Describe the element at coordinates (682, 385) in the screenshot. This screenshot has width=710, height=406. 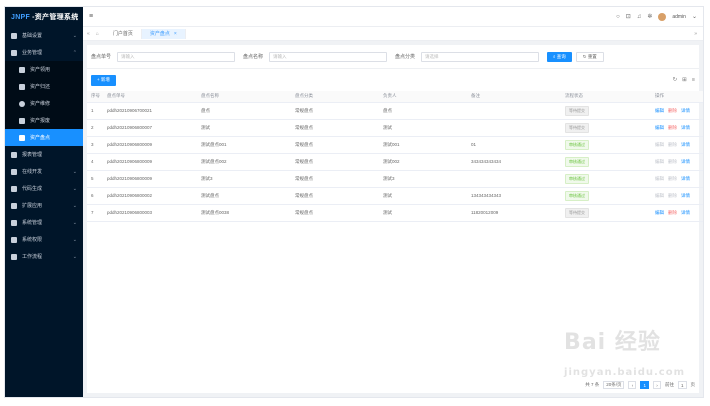
I see `goto-input: 1` at that location.